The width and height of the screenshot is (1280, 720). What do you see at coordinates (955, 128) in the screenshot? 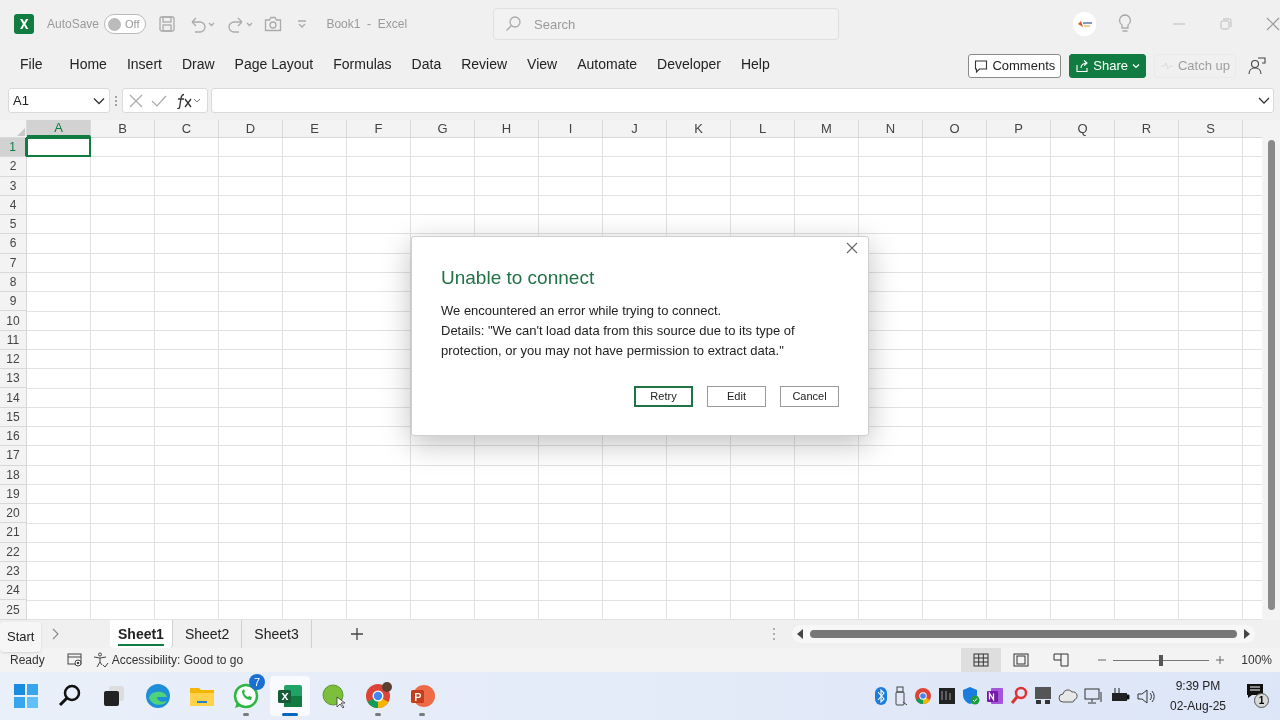
I see `column-header: O` at bounding box center [955, 128].